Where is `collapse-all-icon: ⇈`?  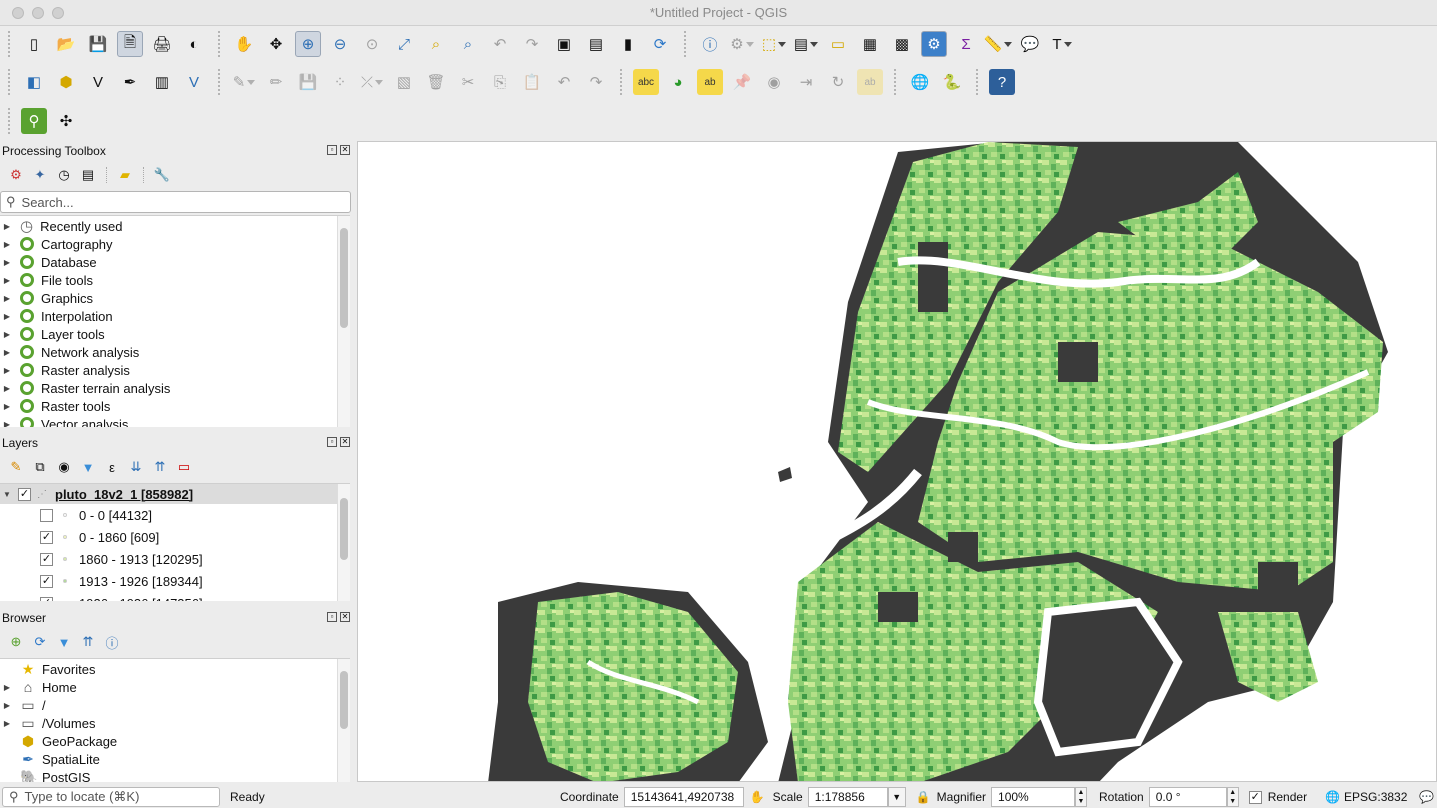
collapse-all-icon: ⇈ is located at coordinates (160, 467).